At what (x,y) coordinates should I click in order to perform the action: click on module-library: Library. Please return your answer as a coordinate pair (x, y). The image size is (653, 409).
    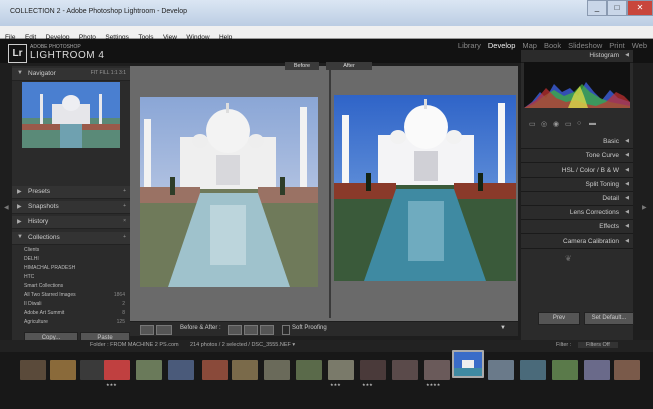
    Looking at the image, I should click on (469, 45).